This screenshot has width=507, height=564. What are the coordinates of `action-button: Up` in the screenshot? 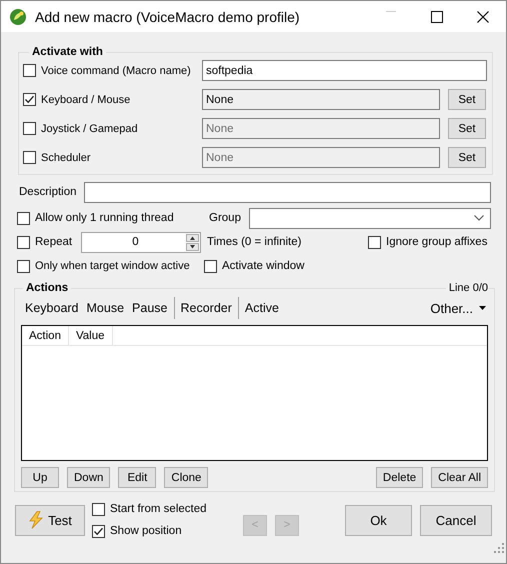 It's located at (40, 477).